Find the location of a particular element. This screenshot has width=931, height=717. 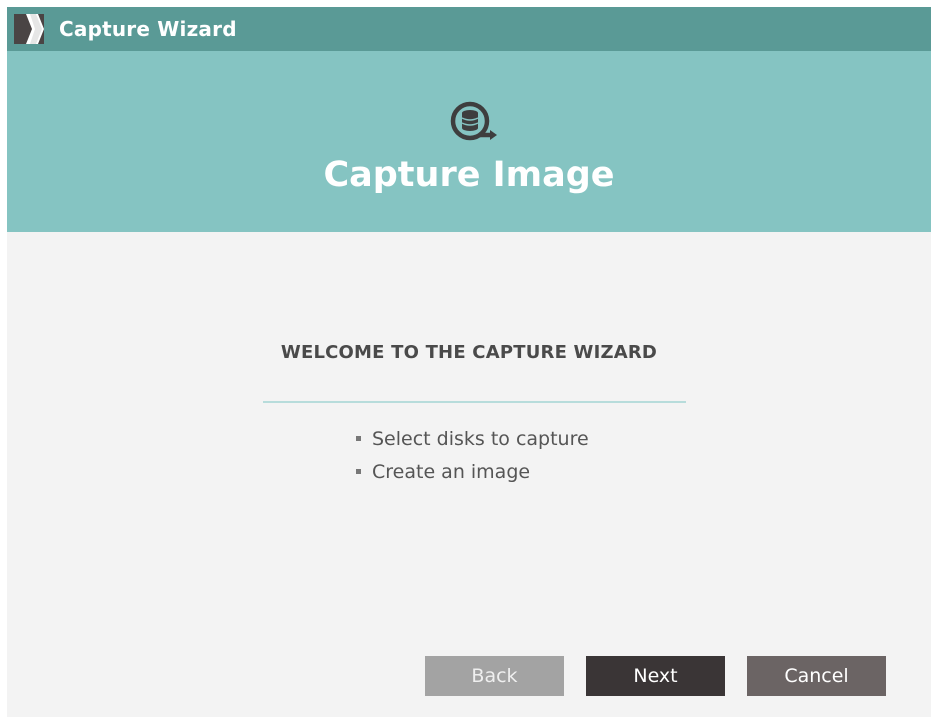

list-item: Select disks to capture is located at coordinates (472, 438).